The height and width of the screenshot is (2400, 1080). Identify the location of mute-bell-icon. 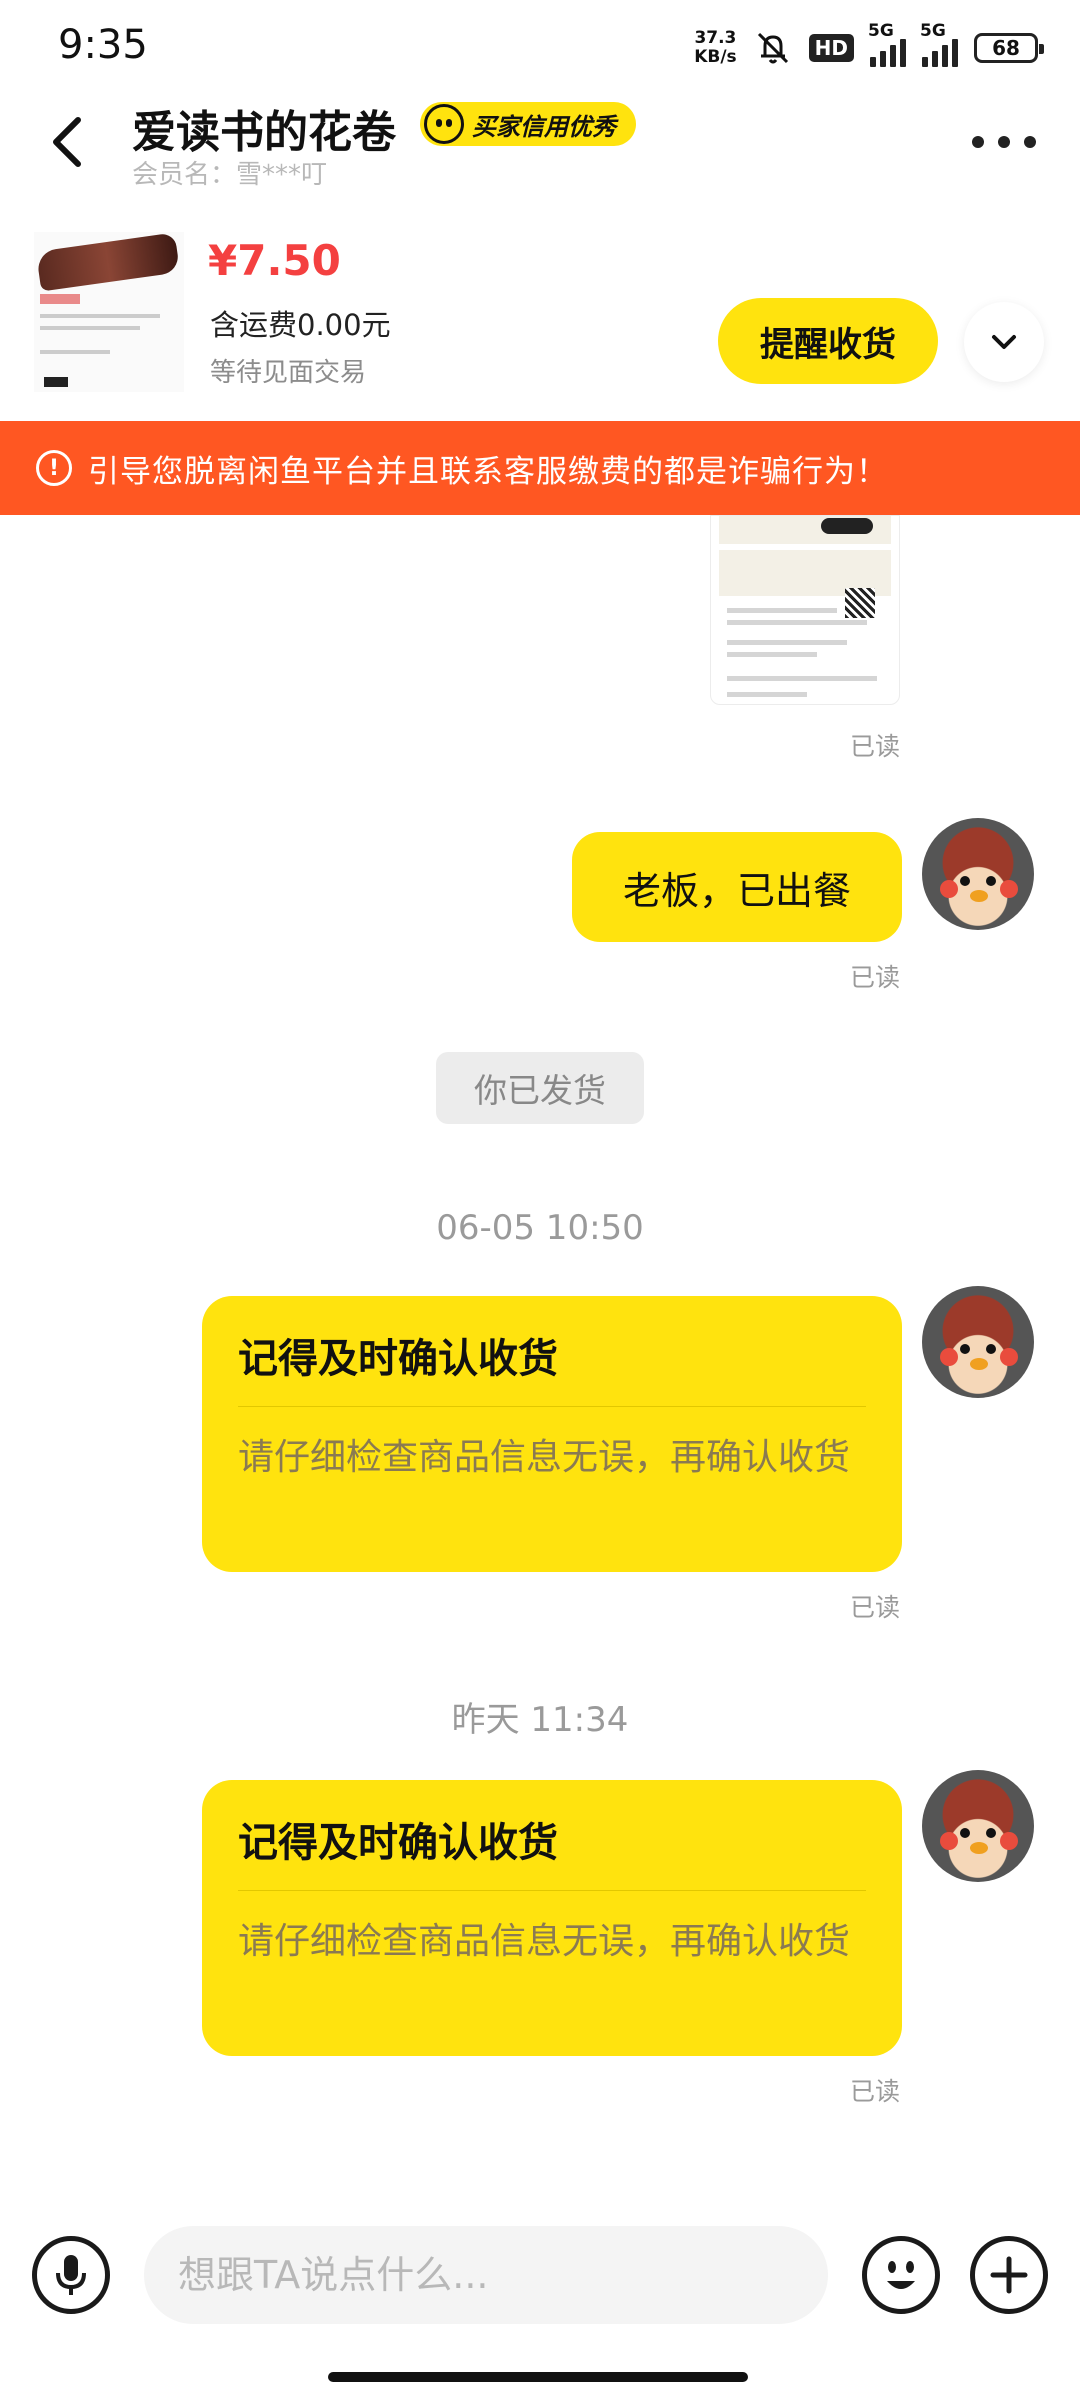
(772, 48).